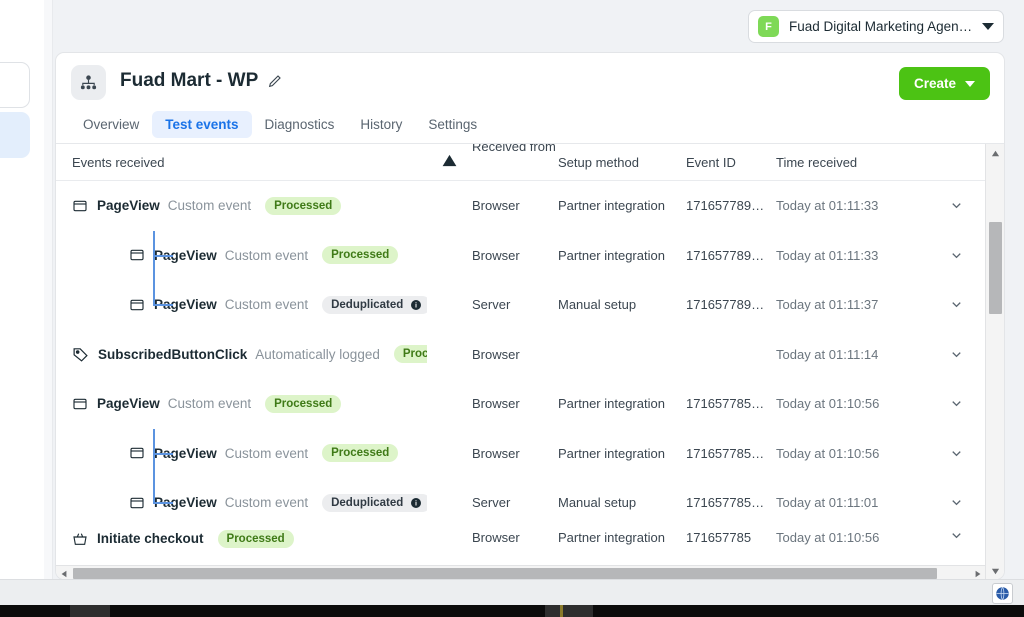  What do you see at coordinates (1002, 593) in the screenshot?
I see `globe-icon` at bounding box center [1002, 593].